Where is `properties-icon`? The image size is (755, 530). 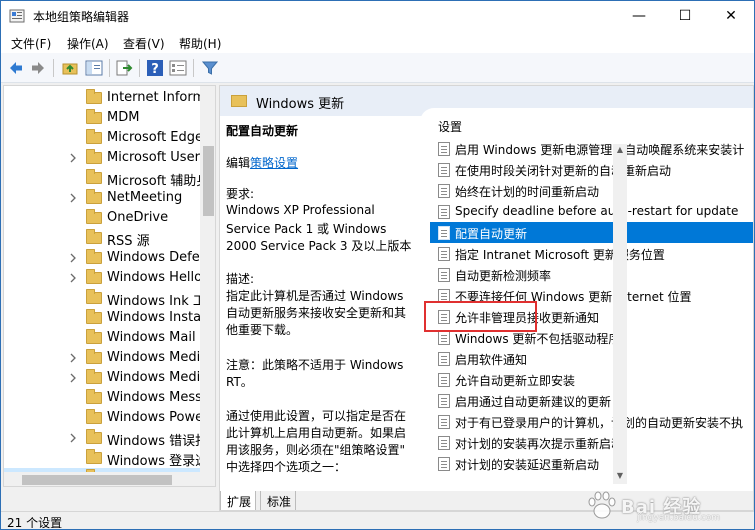
properties-icon is located at coordinates (178, 68).